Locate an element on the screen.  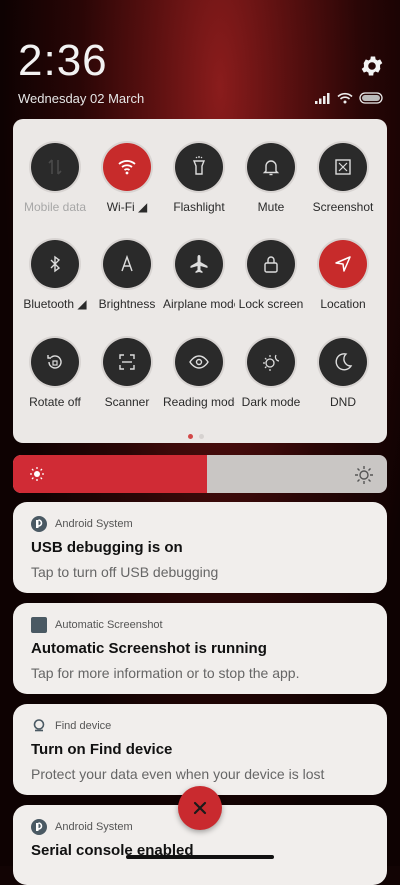
clock: 2:36 is located at coordinates (63, 60).